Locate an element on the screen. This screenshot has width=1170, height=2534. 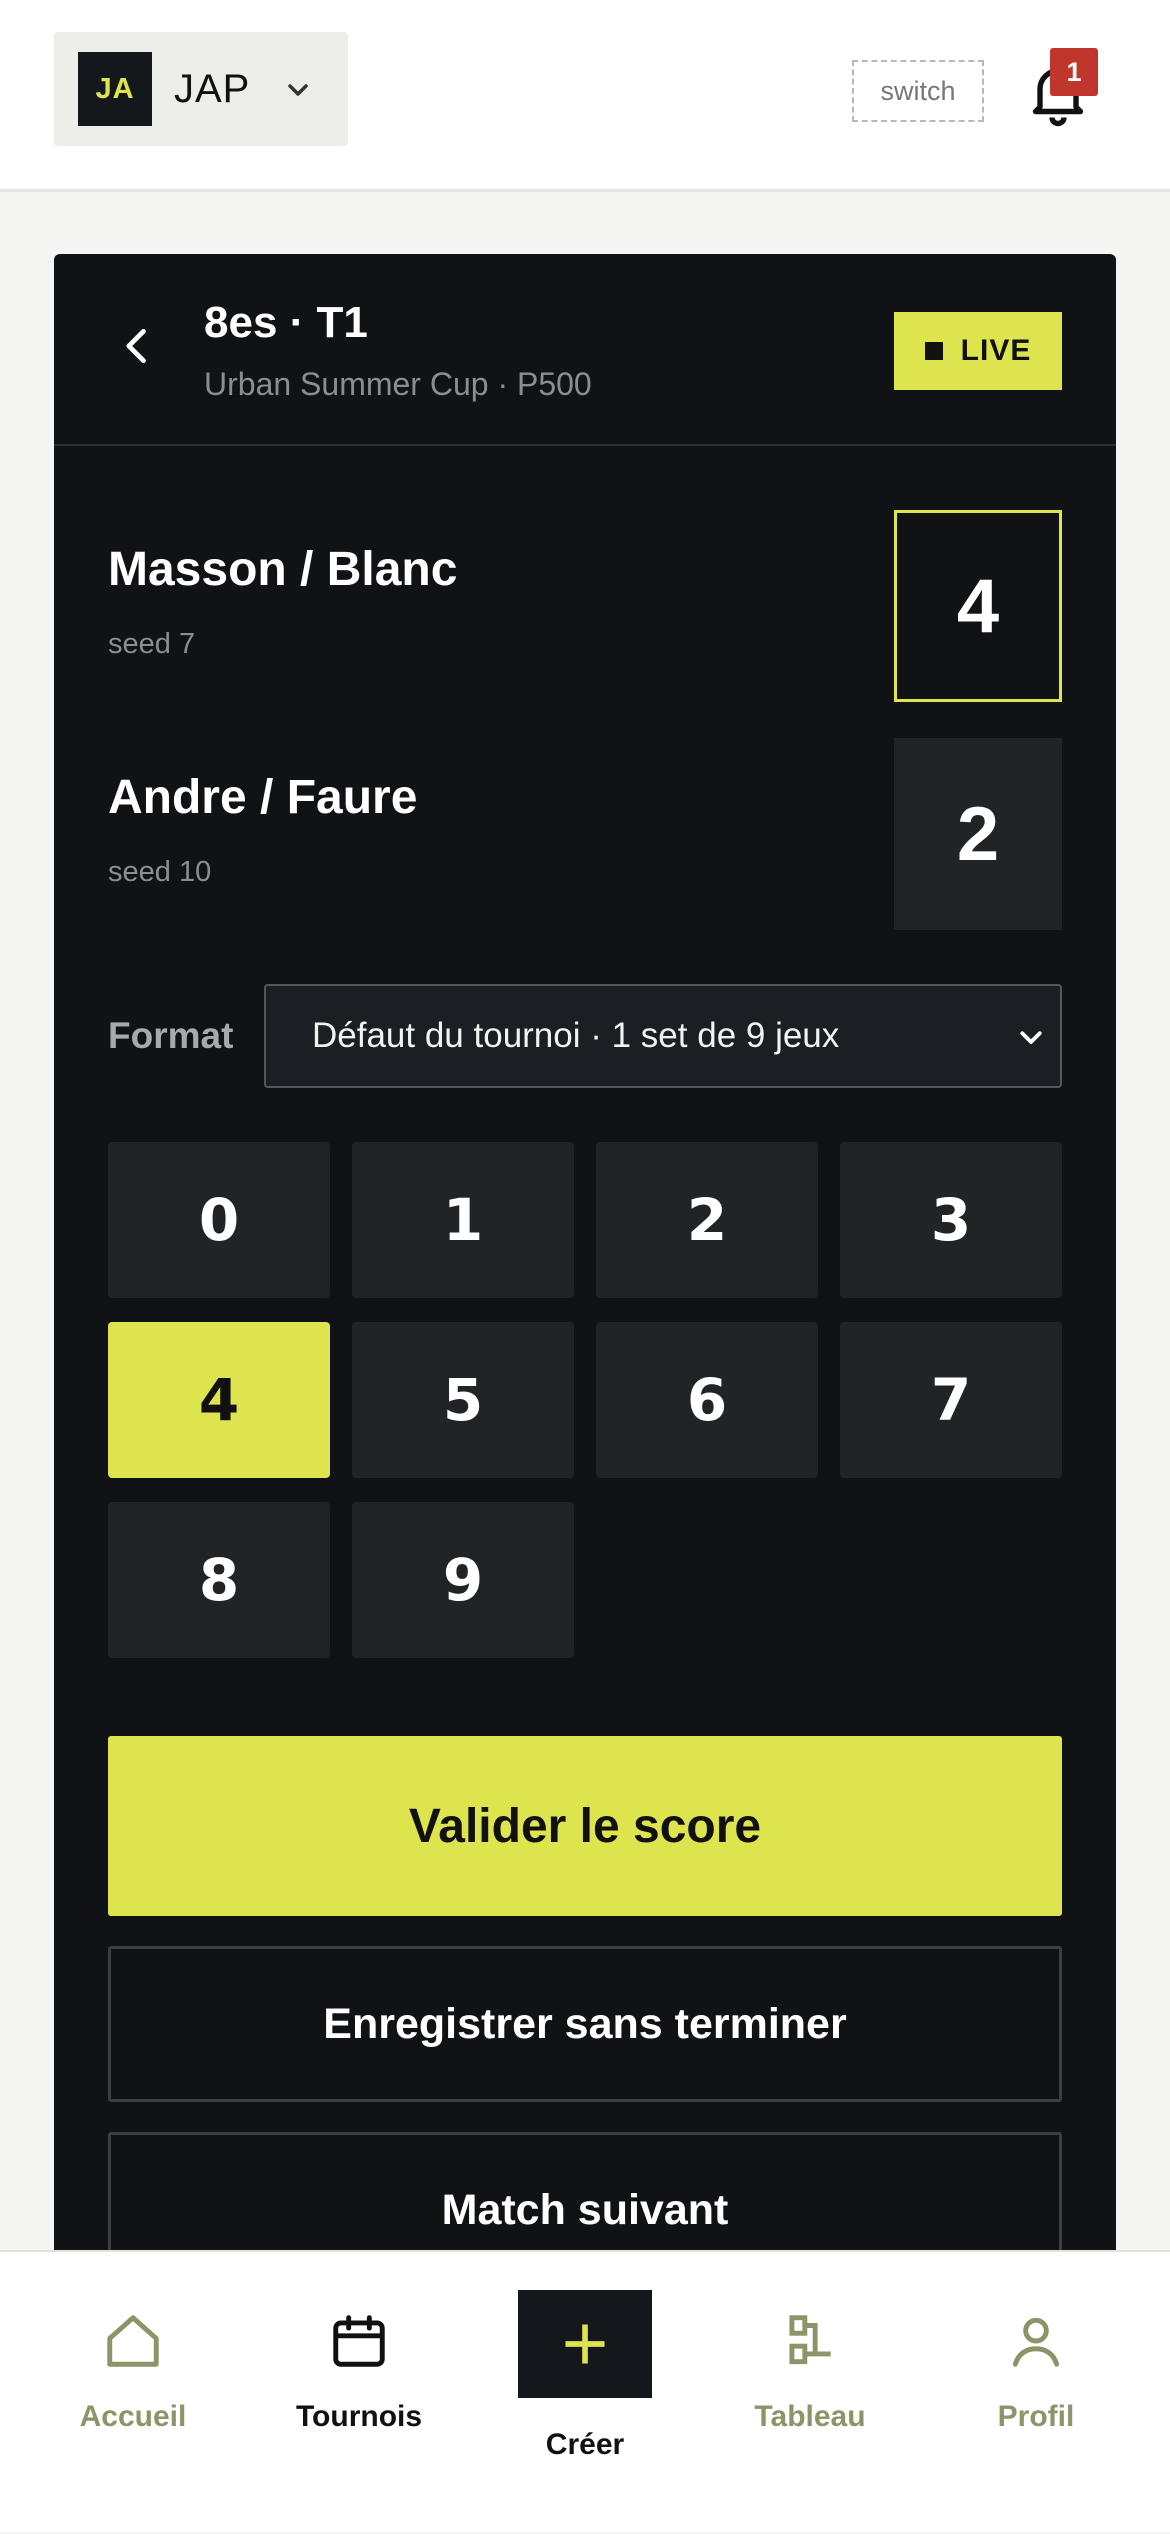
switch-button: switch is located at coordinates (918, 91).